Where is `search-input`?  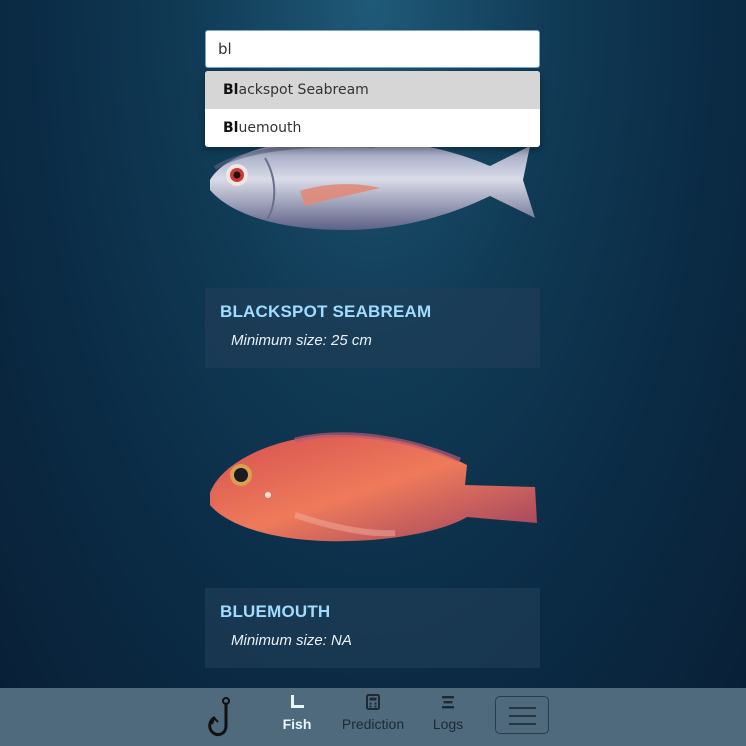 search-input is located at coordinates (372, 49).